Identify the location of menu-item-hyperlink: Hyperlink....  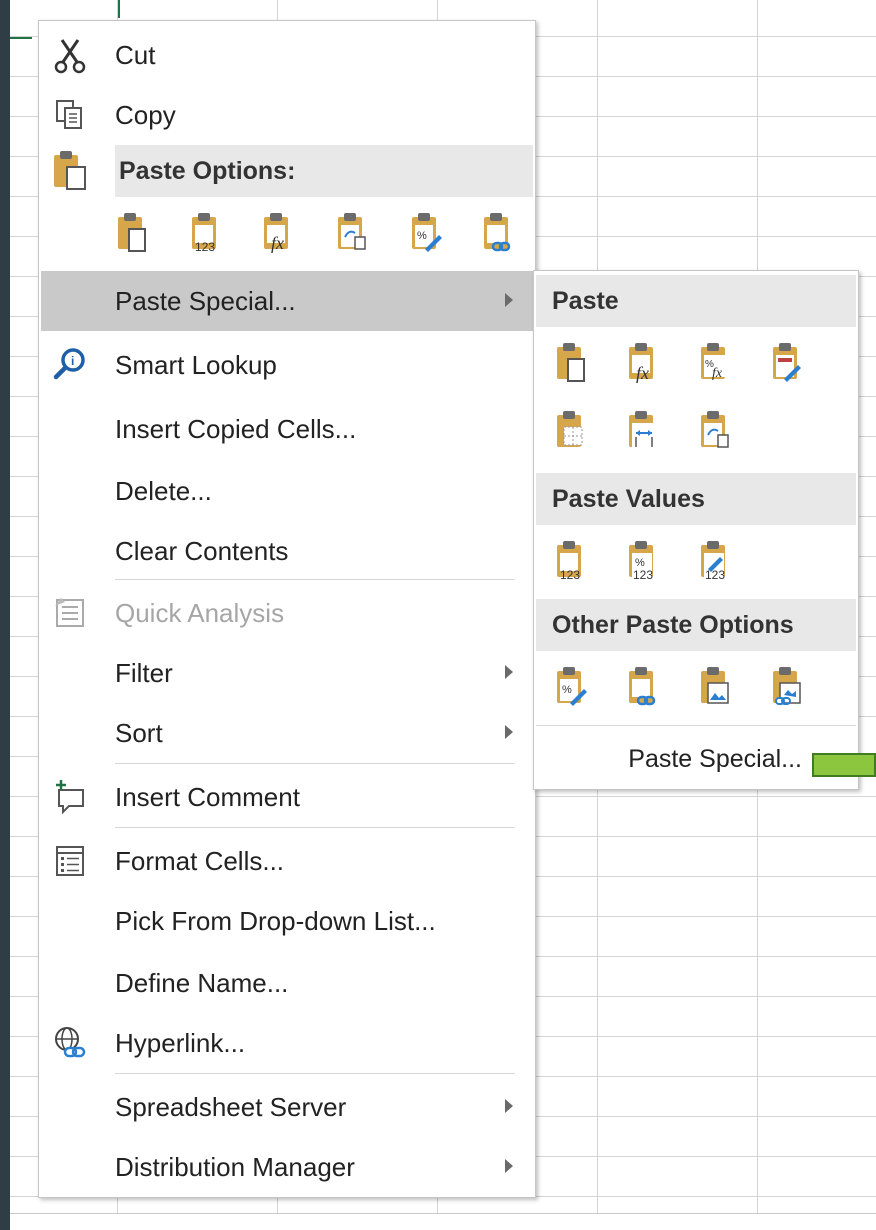
(287, 1043).